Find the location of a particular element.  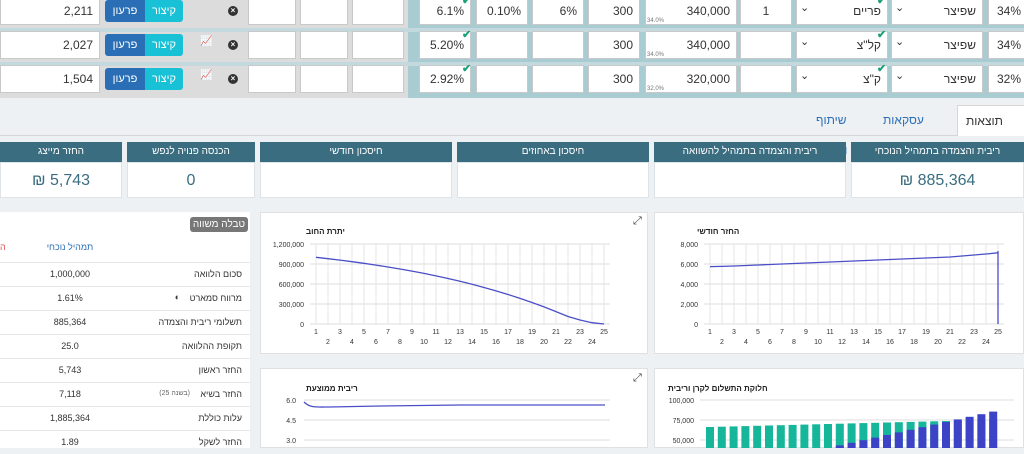

table-row-label: תשלומי ריבית והצמדה is located at coordinates (200, 322).